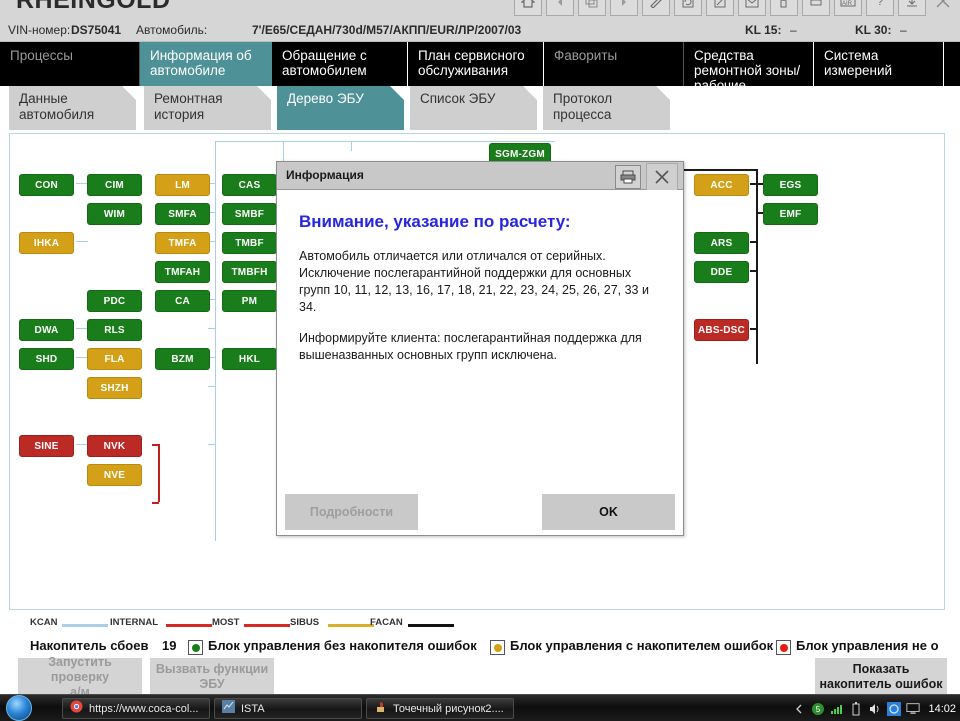 The height and width of the screenshot is (721, 960). Describe the element at coordinates (114, 185) in the screenshot. I see `ecu-node-cim: CIM` at that location.